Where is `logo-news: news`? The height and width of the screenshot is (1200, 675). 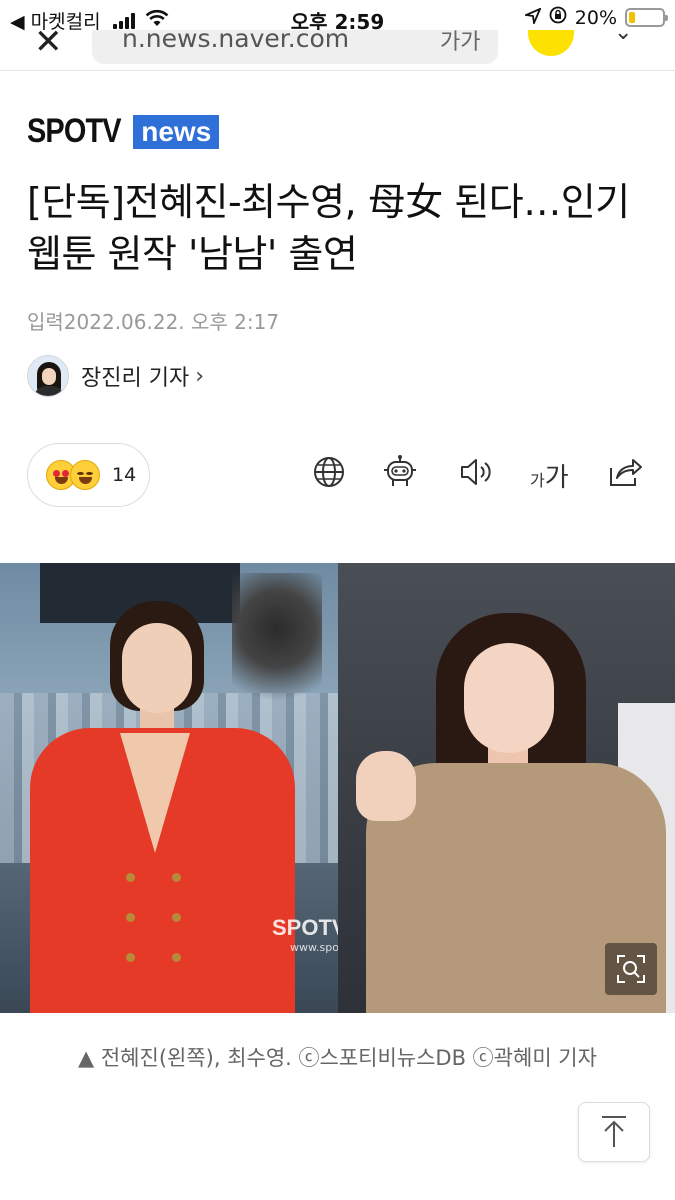 logo-news: news is located at coordinates (176, 131).